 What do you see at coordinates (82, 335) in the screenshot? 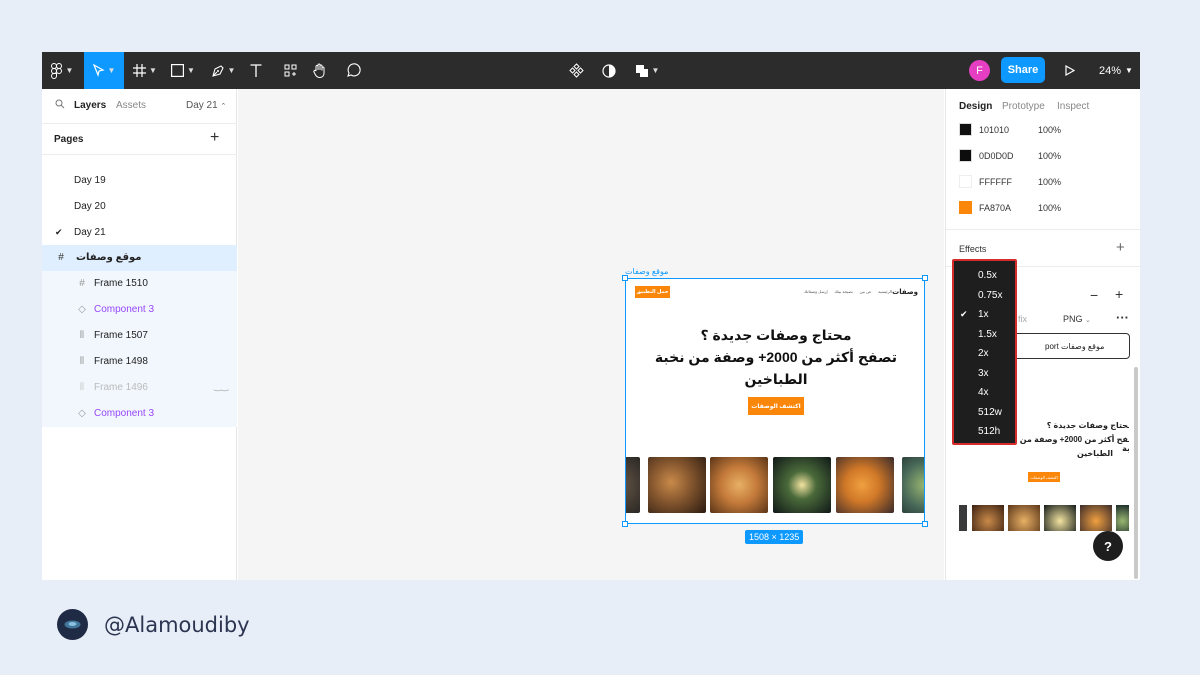
I see `auto-layout-icon: ⦀` at bounding box center [82, 335].